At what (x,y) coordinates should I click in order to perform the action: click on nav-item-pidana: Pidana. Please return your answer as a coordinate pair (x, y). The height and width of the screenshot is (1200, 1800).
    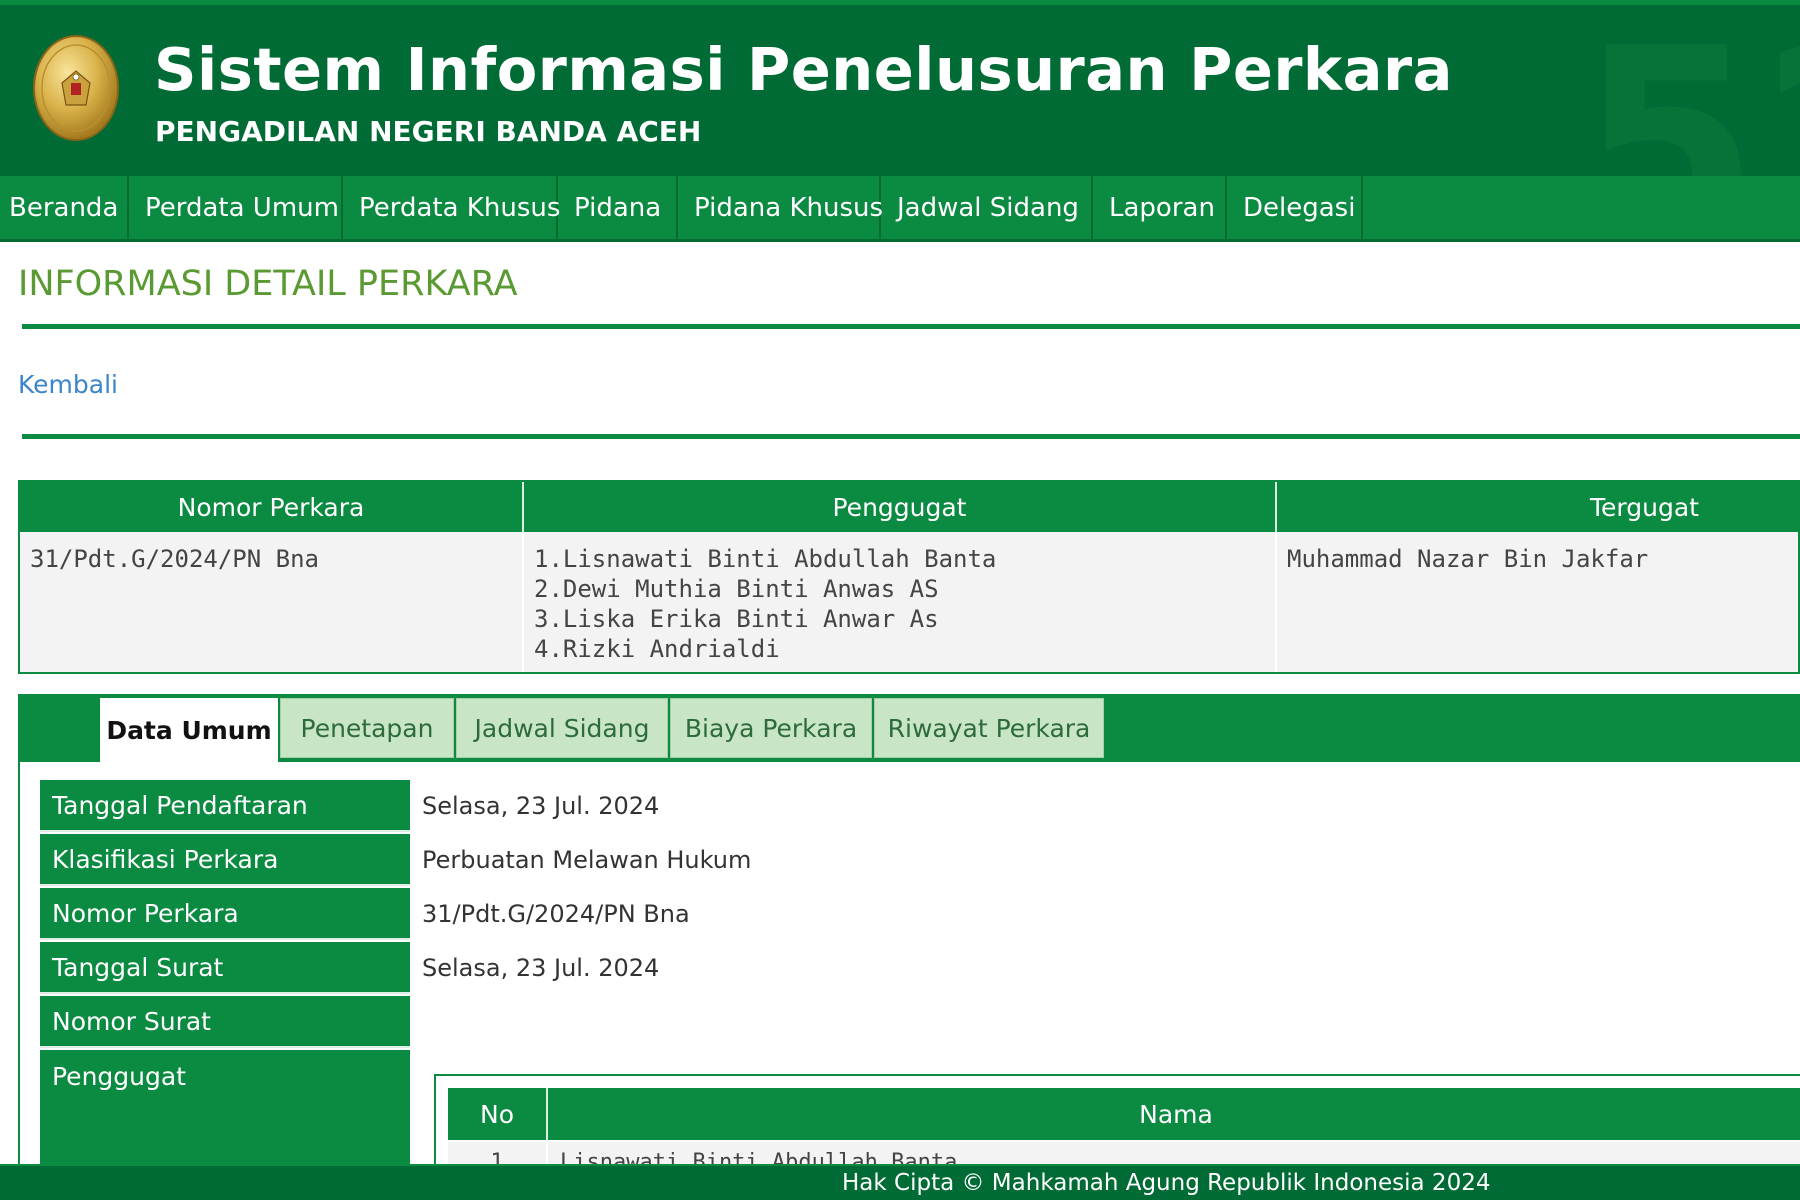
    Looking at the image, I should click on (618, 207).